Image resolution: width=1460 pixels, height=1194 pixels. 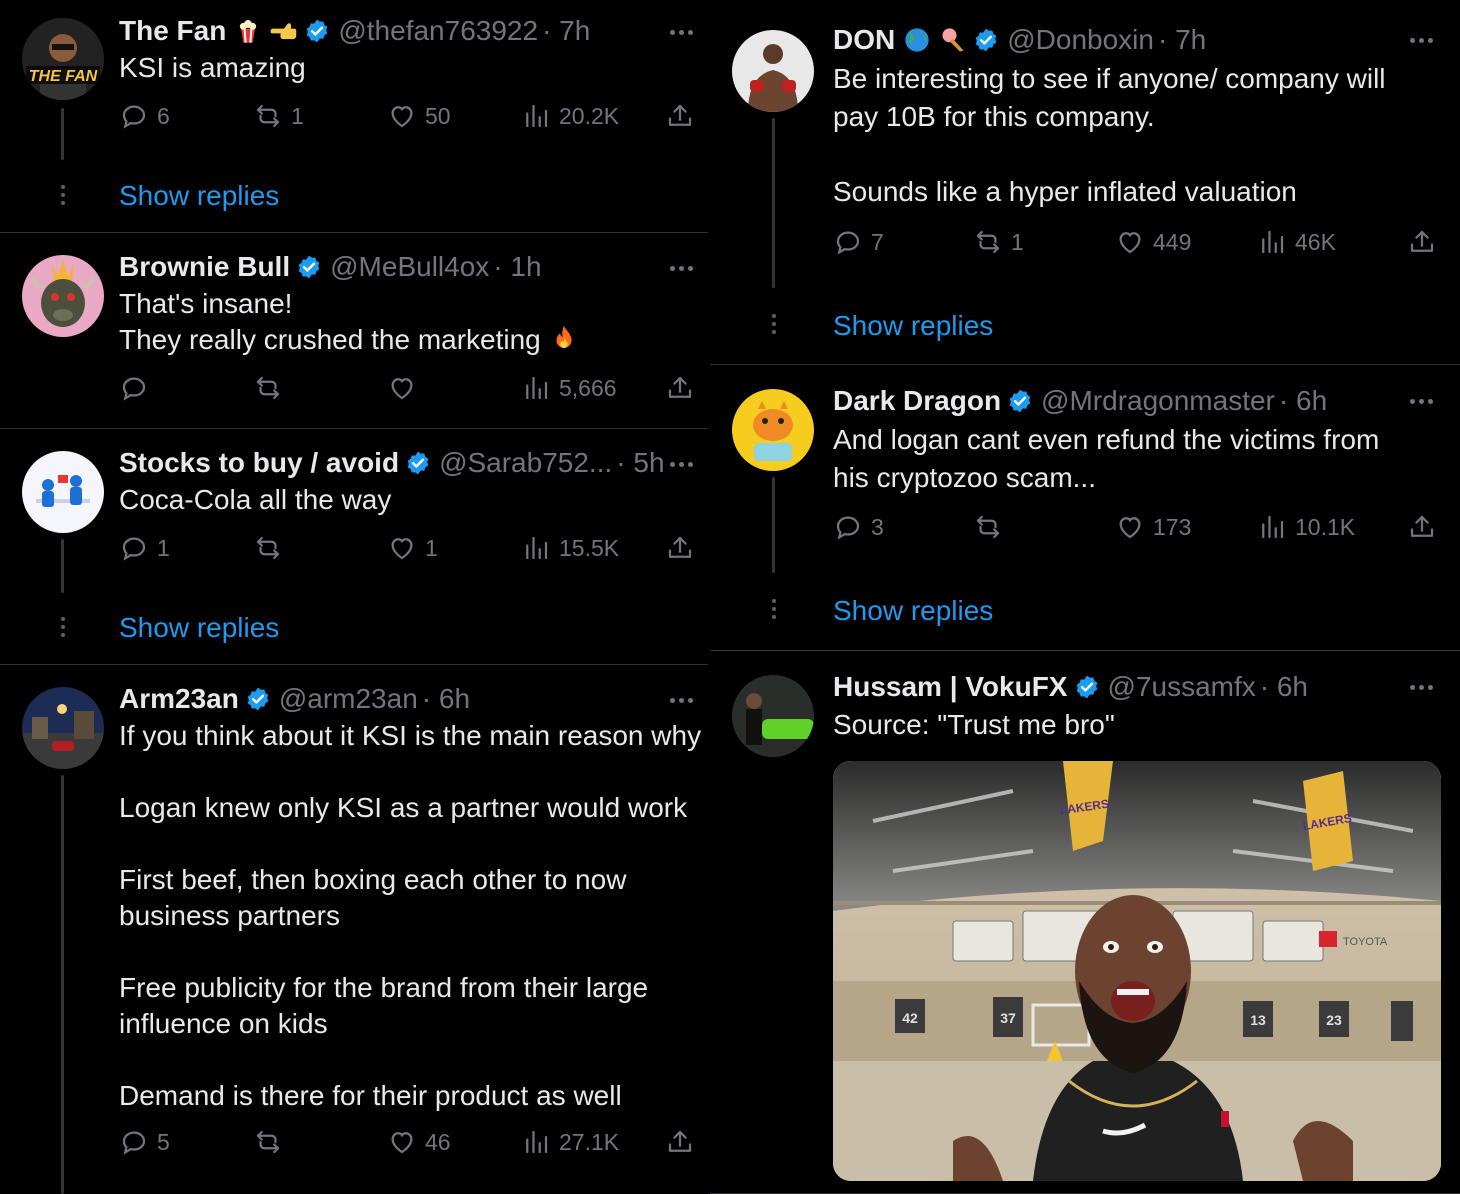 What do you see at coordinates (864, 40) in the screenshot?
I see `display-name: DON` at bounding box center [864, 40].